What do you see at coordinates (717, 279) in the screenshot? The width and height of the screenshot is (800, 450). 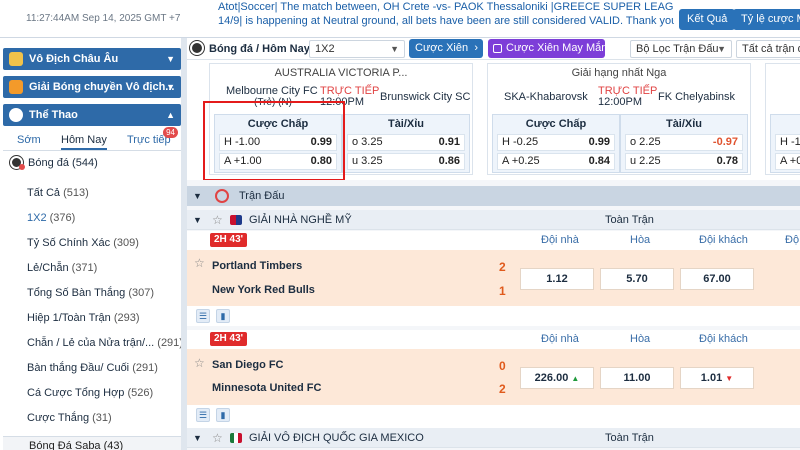 I see `odds-away: 67.00` at bounding box center [717, 279].